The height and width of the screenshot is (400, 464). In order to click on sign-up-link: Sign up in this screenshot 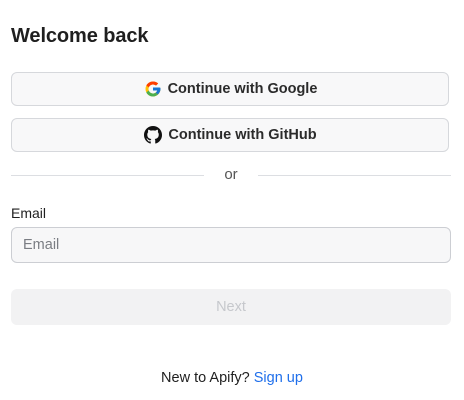, I will do `click(278, 378)`.